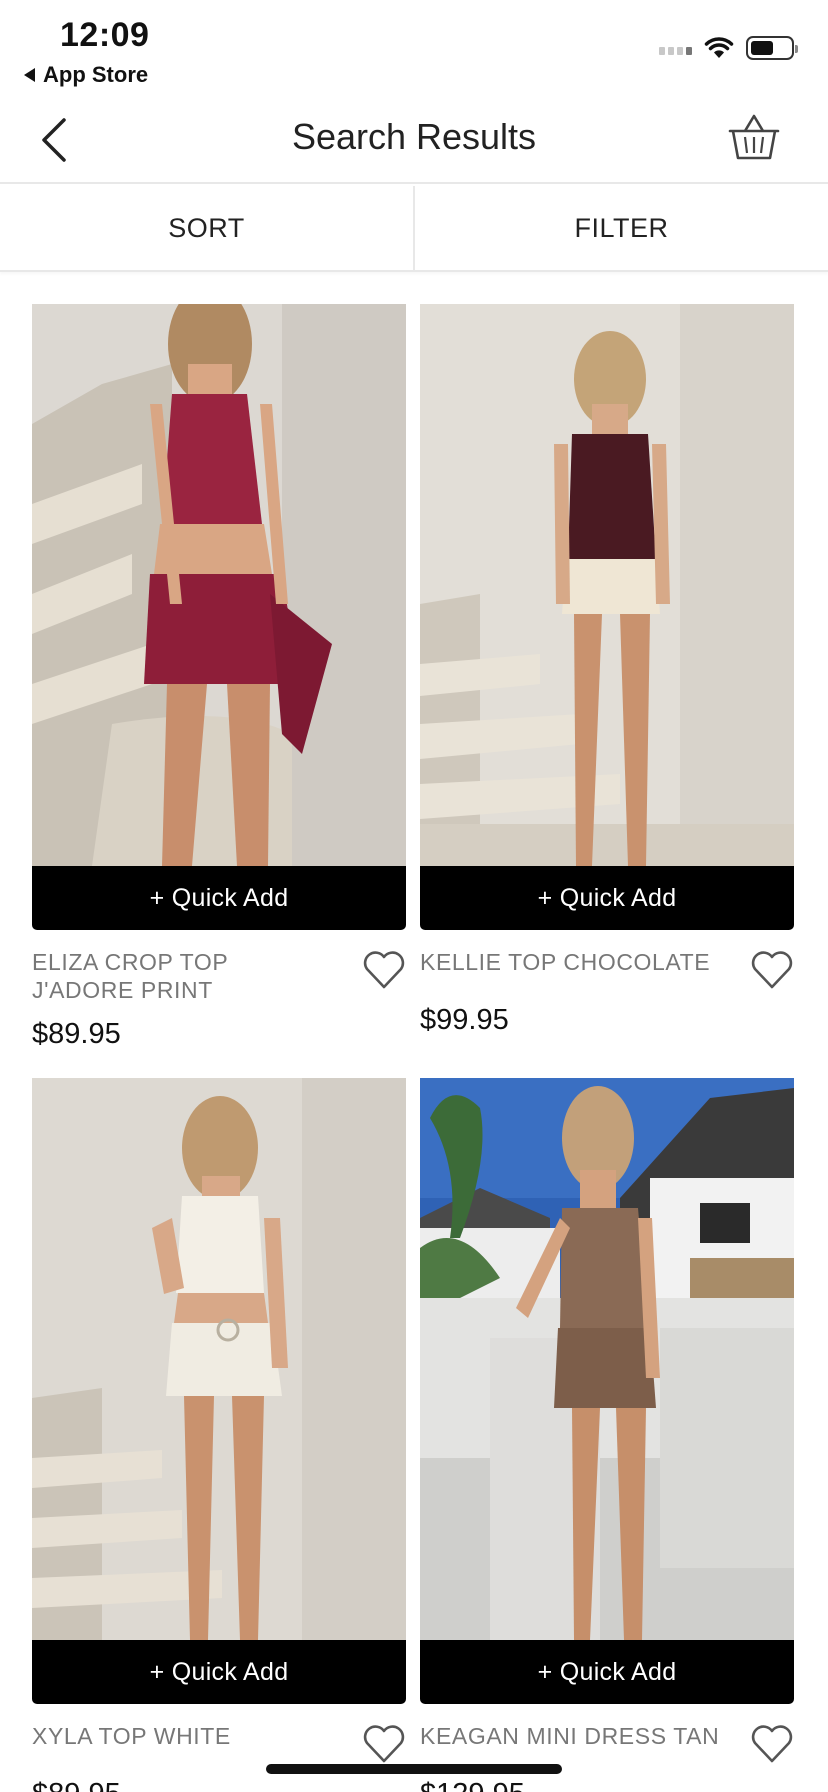  I want to click on back-to-app-store: App Store, so click(86, 75).